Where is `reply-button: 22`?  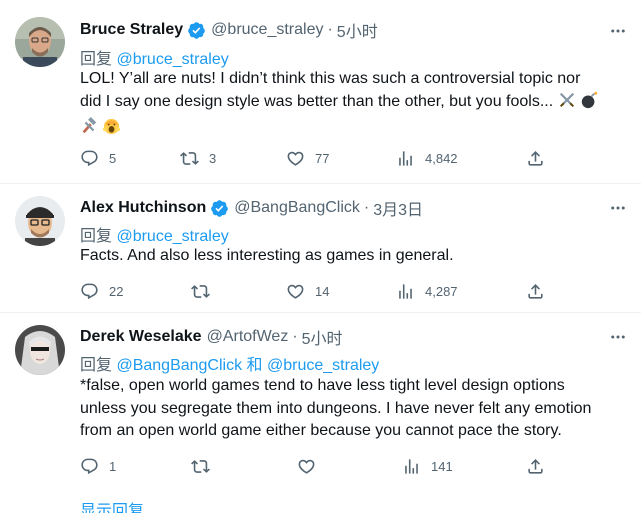
reply-button: 22 is located at coordinates (101, 291).